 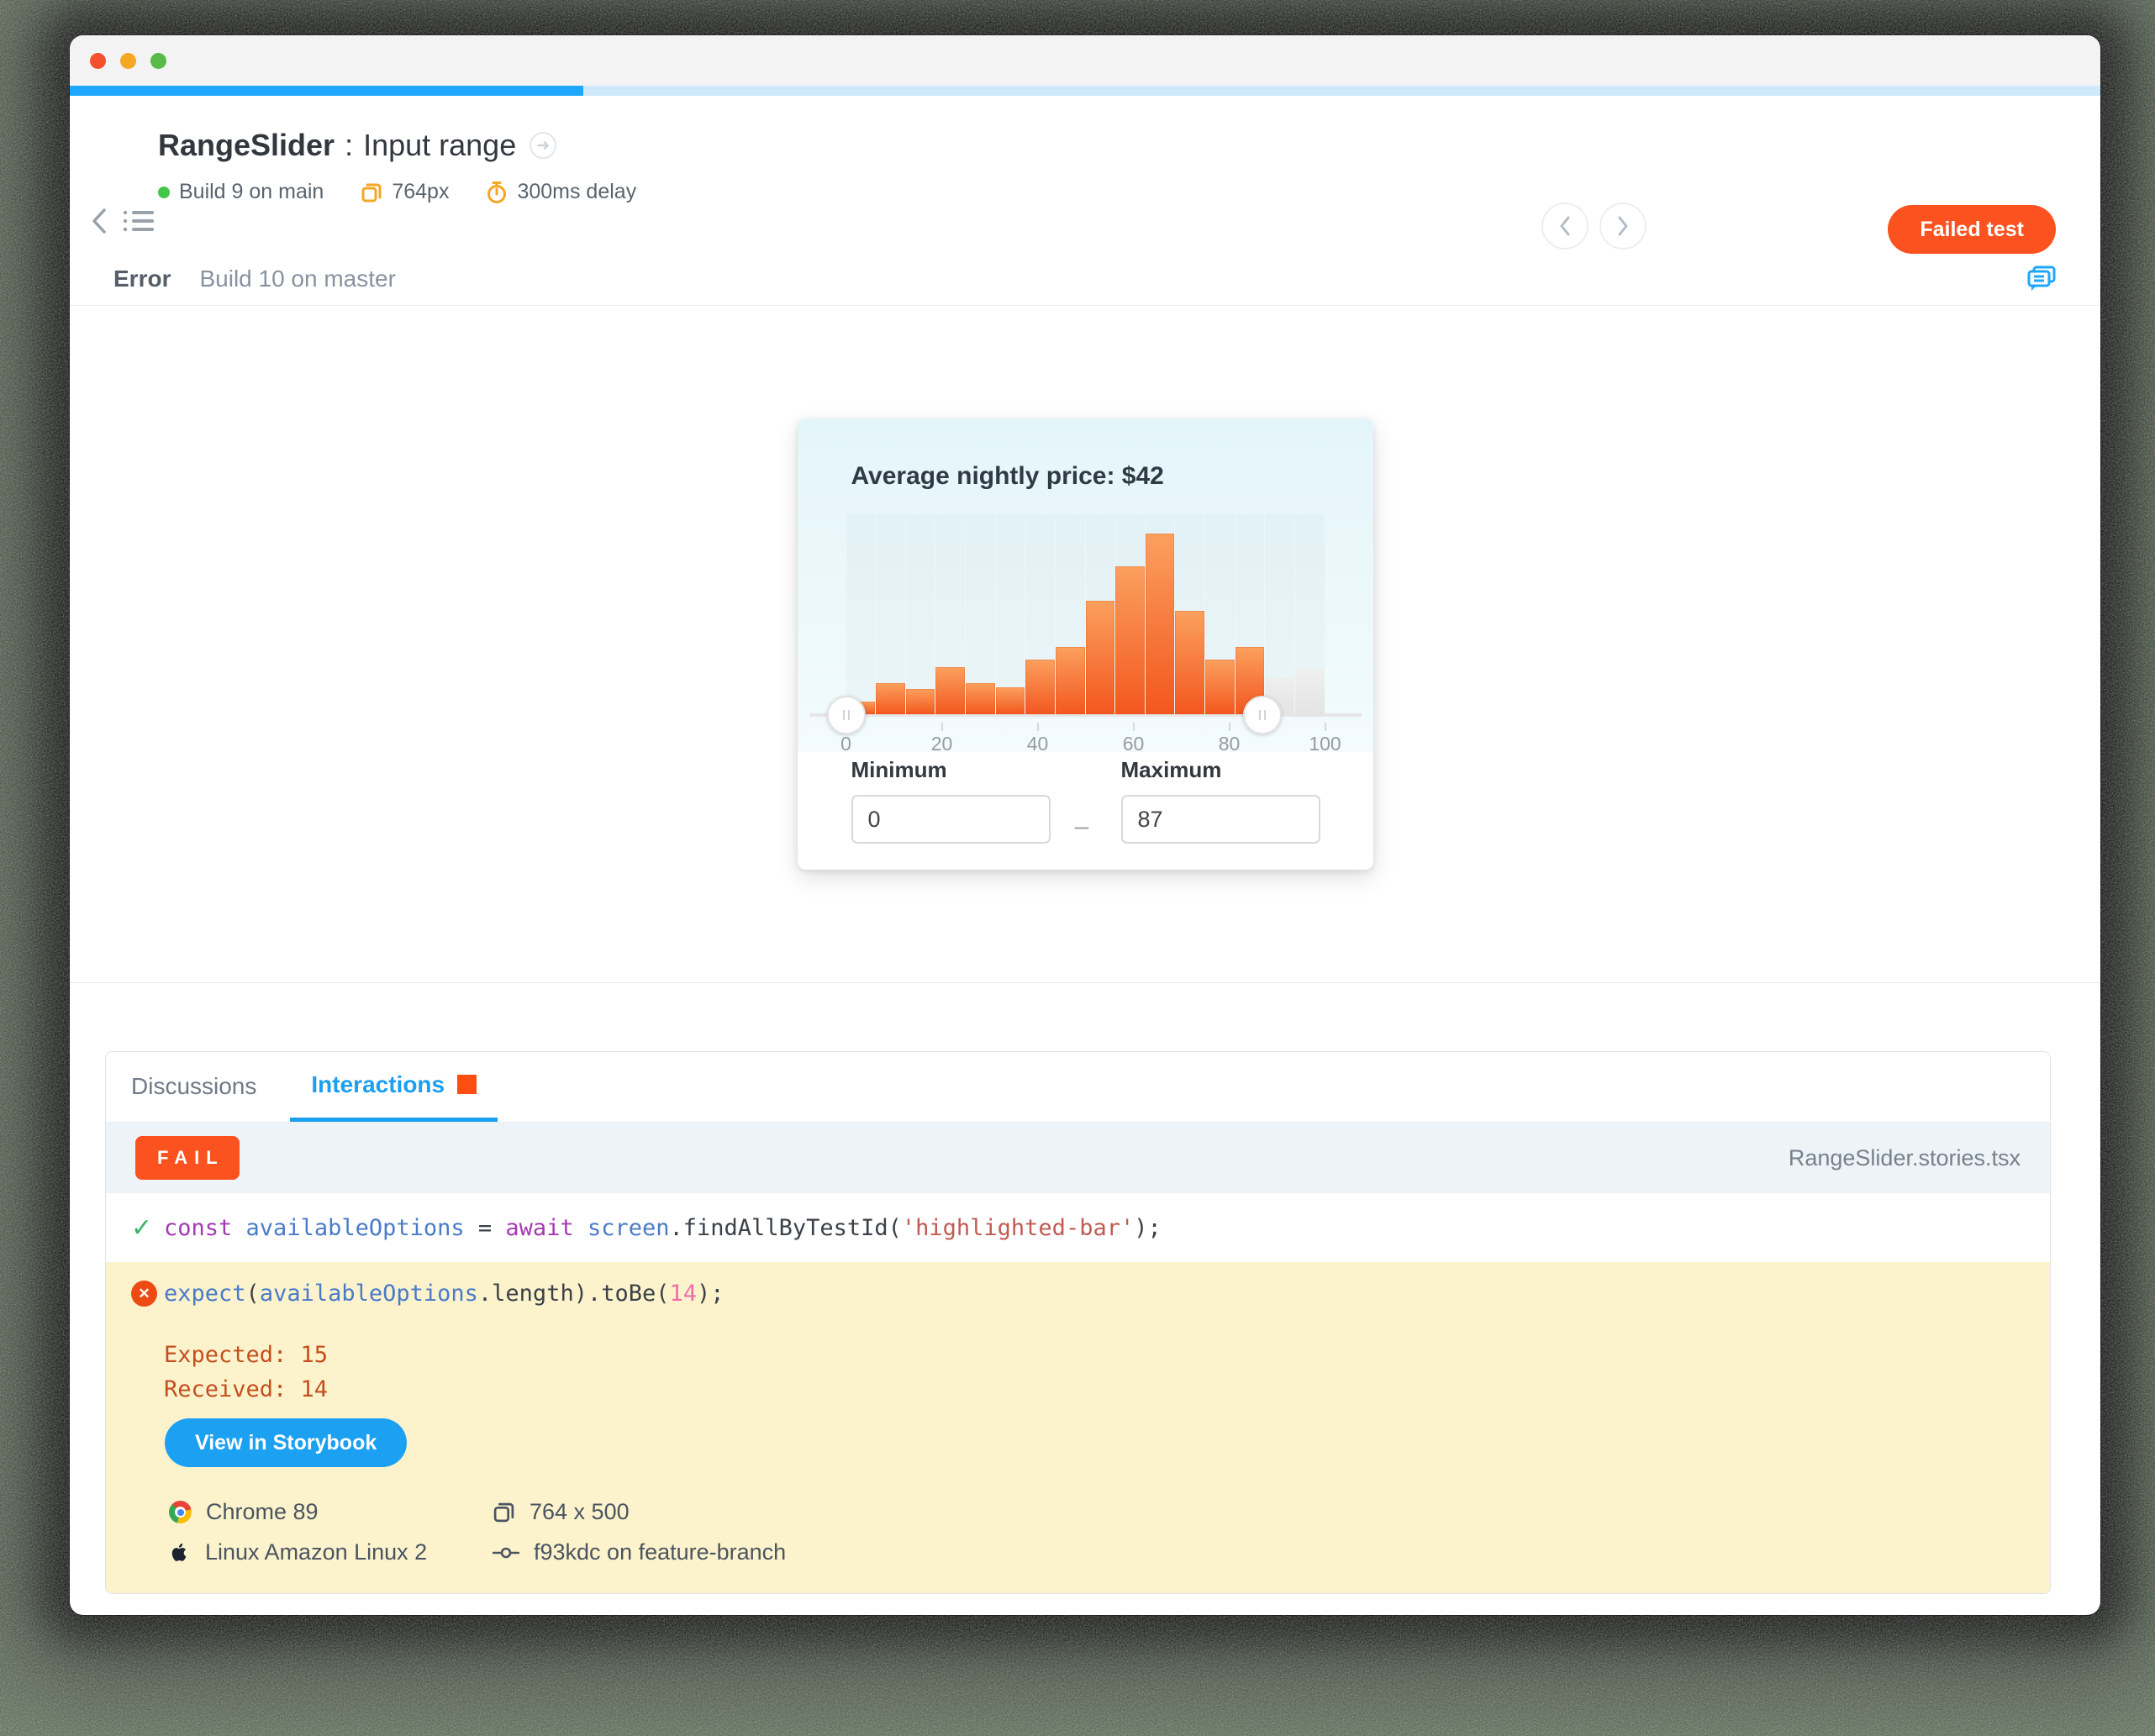 What do you see at coordinates (394, 1087) in the screenshot?
I see `tab-interactions: Interactions` at bounding box center [394, 1087].